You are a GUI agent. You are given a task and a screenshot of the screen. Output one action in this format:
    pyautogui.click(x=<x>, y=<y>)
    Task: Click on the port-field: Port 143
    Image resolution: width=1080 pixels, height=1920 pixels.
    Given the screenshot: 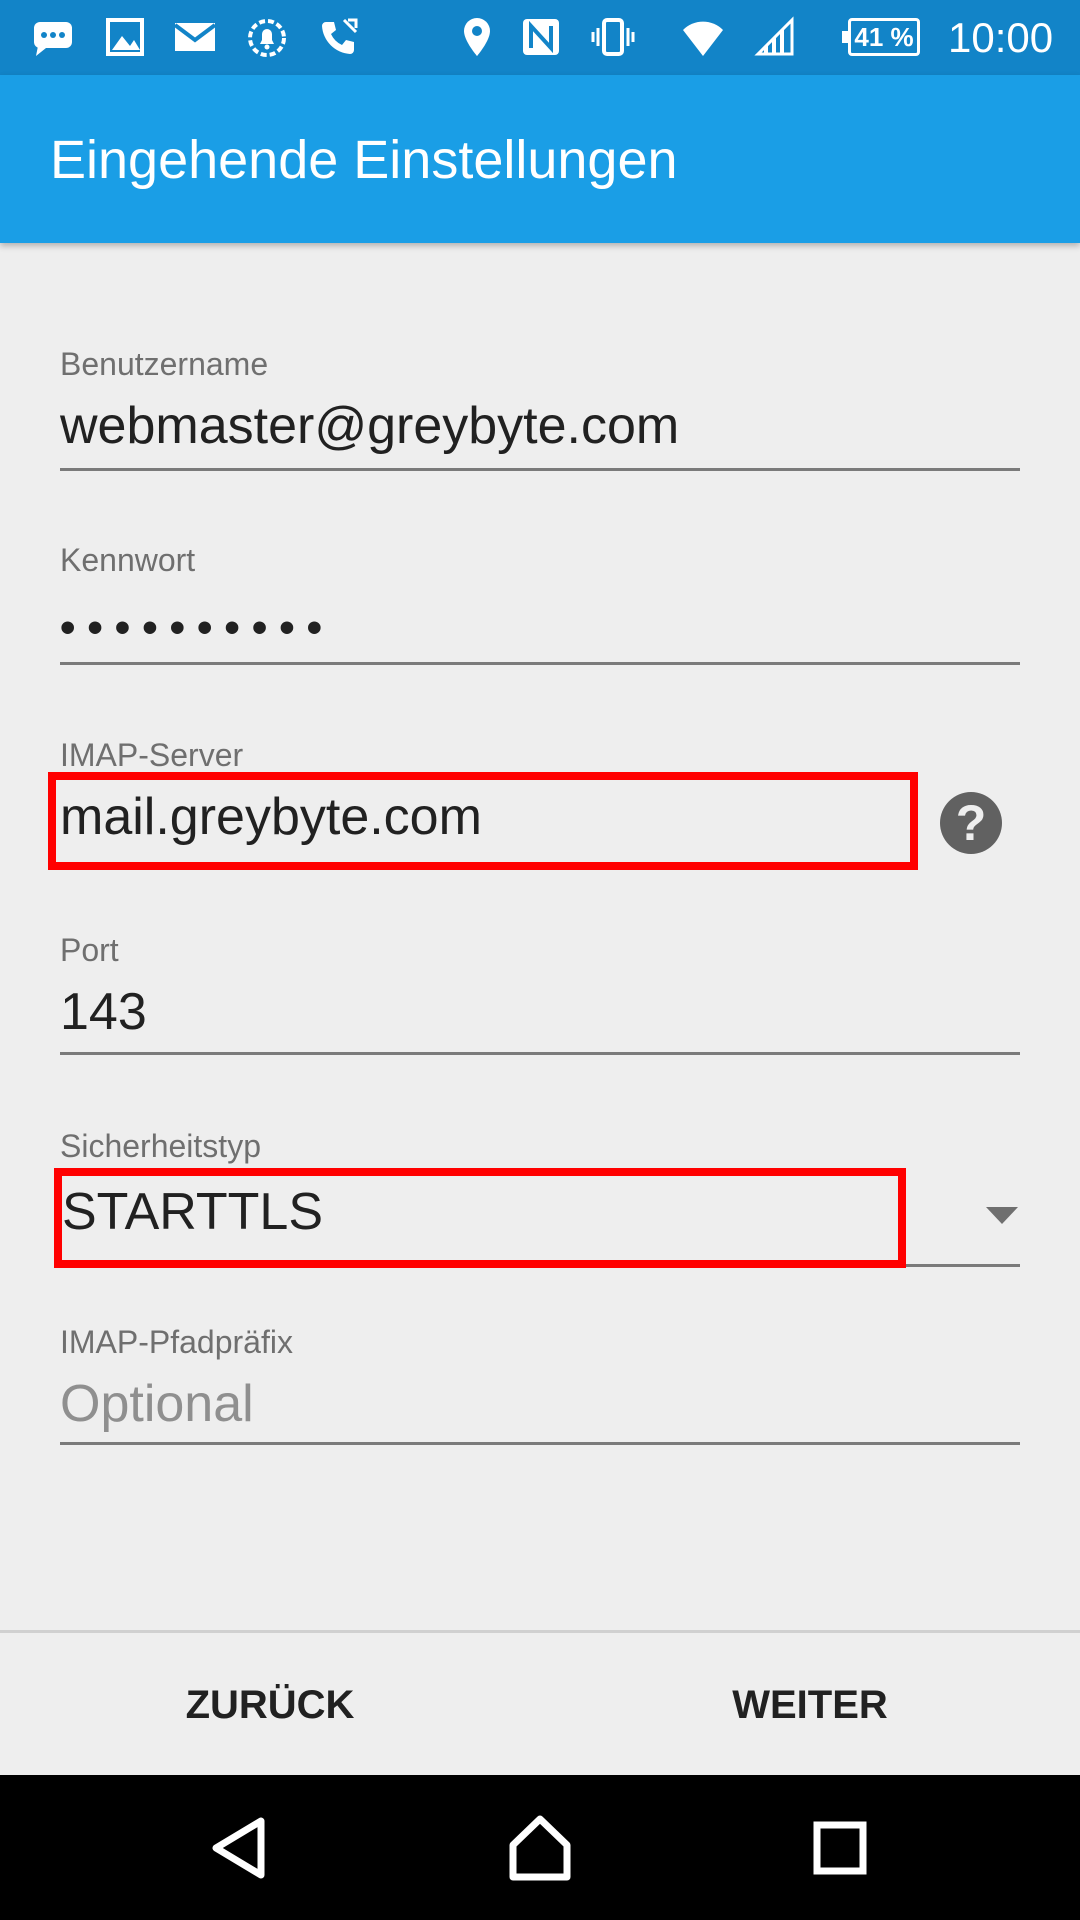 What is the action you would take?
    pyautogui.click(x=540, y=995)
    